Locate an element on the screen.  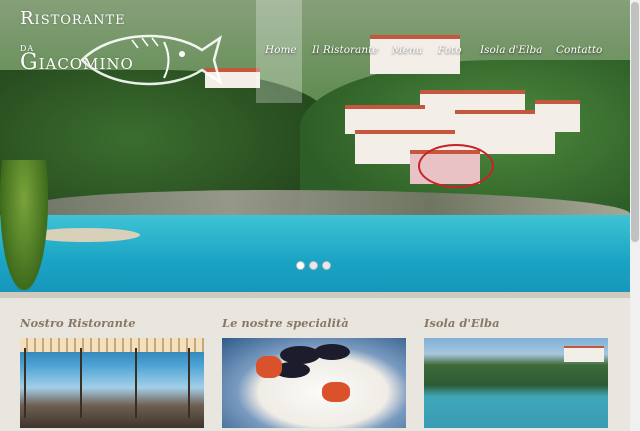
section-nostro-ristorante: Nostro Ristorante is located at coordinates (112, 372).